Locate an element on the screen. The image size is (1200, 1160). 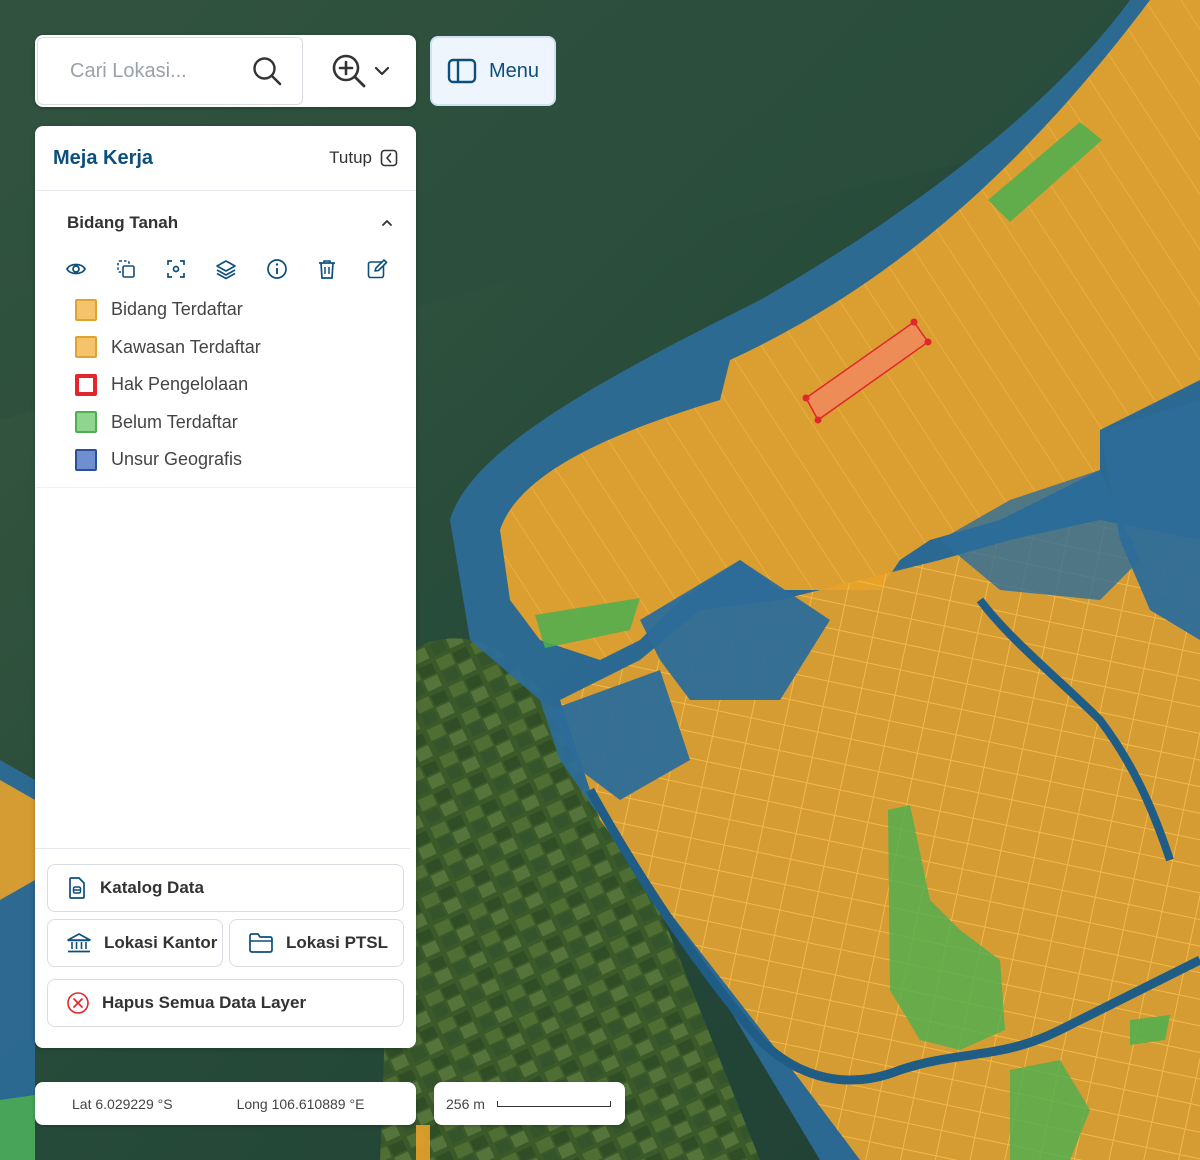
ptsl-location-button: Lokasi PTSL is located at coordinates (316, 943).